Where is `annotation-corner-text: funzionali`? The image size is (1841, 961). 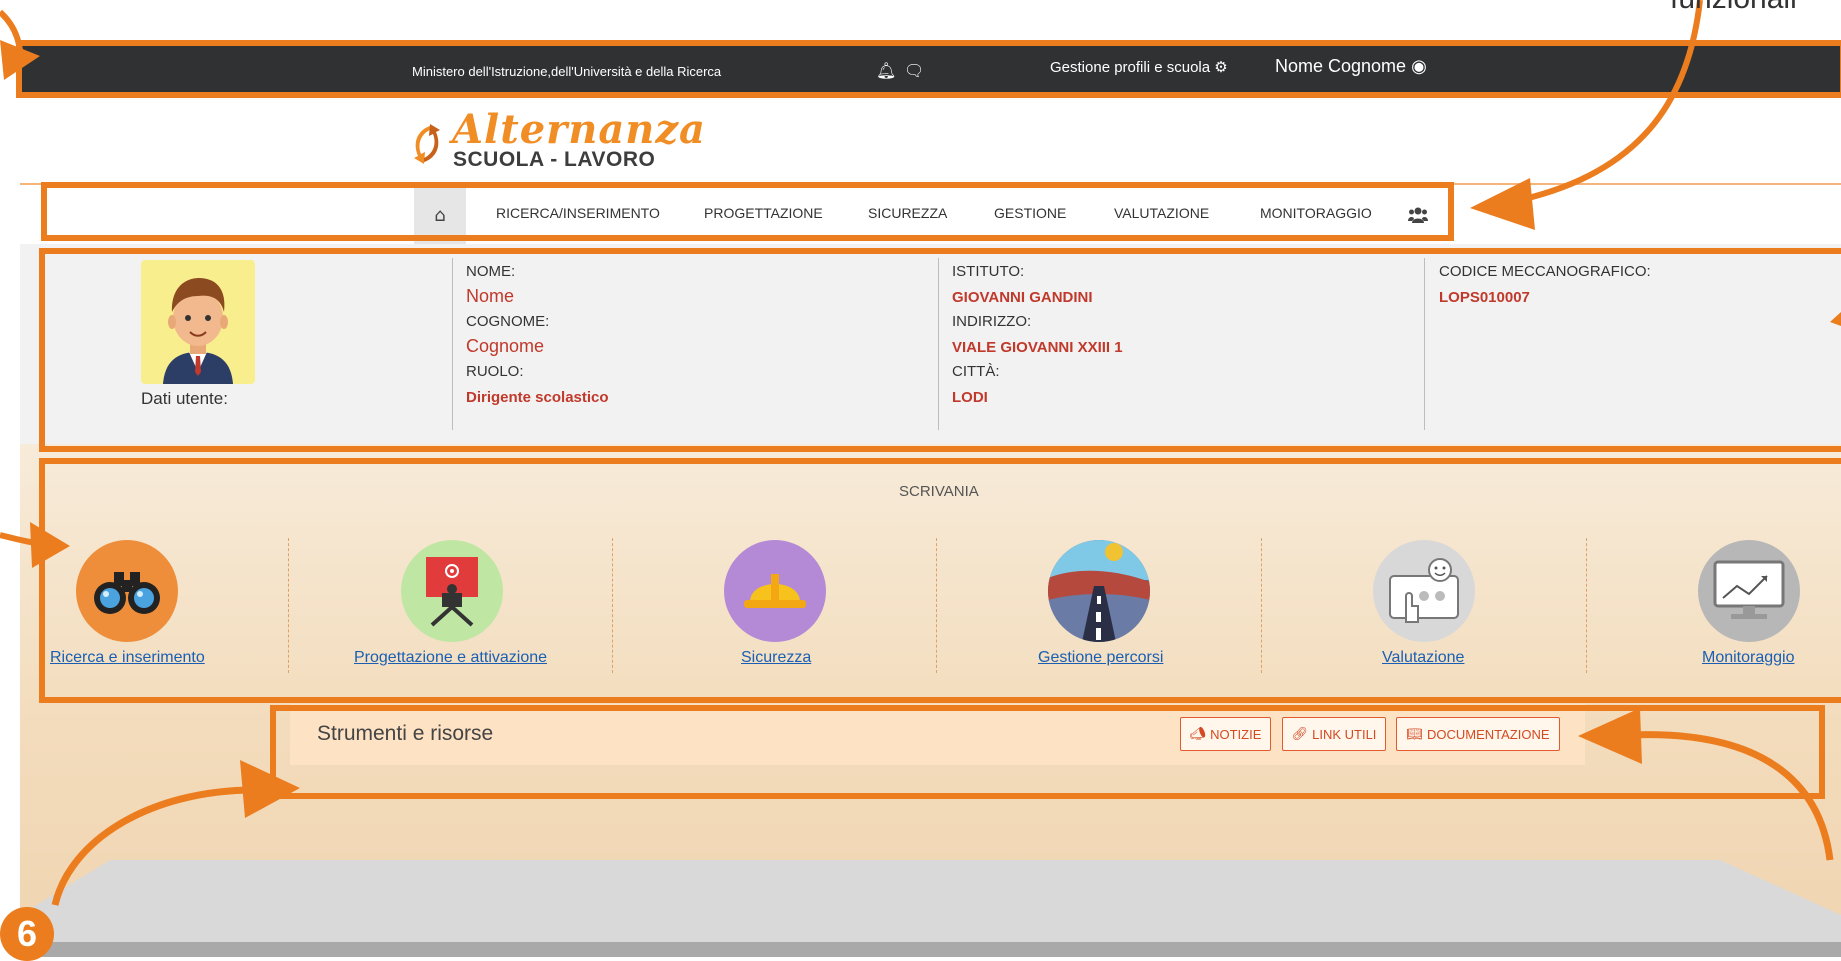
annotation-corner-text: funzionali is located at coordinates (1733, 8).